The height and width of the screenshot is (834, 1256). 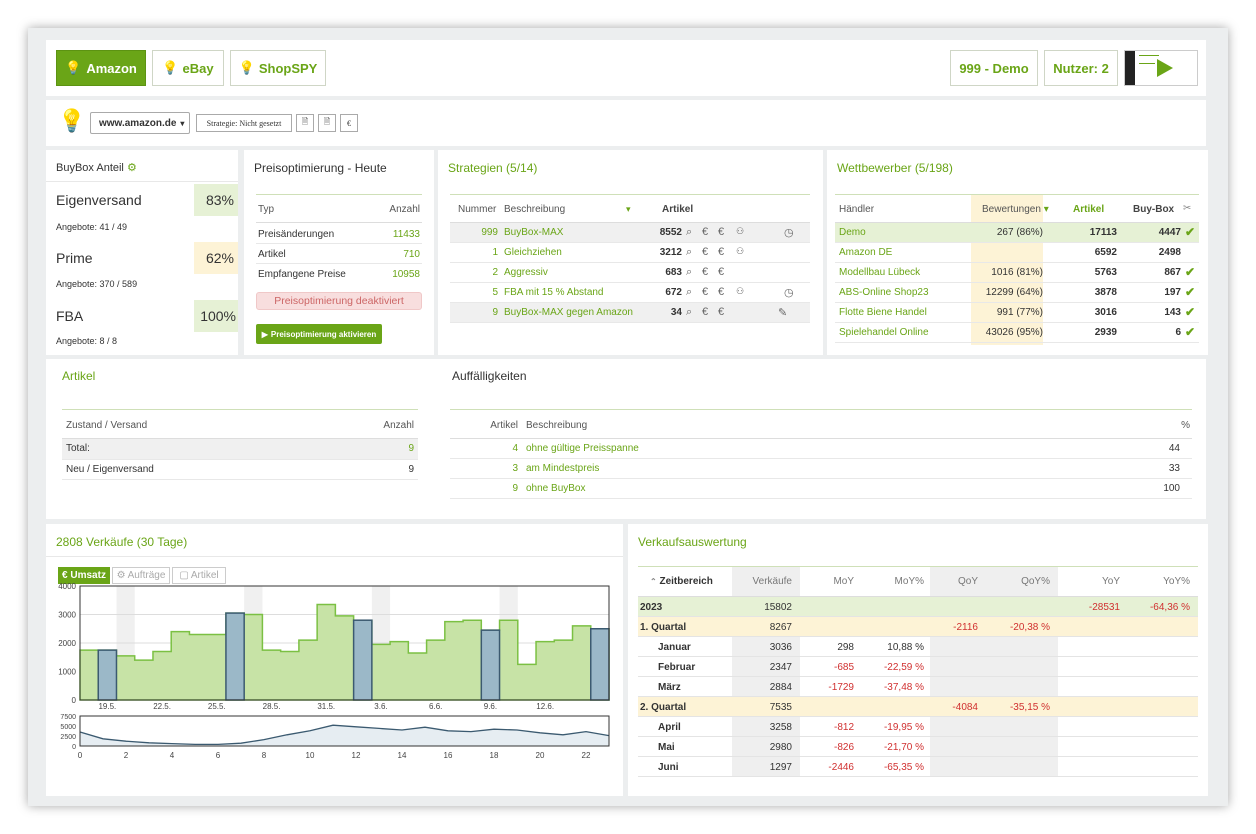 What do you see at coordinates (1105, 332) in the screenshot?
I see `competitor-articles: 2939` at bounding box center [1105, 332].